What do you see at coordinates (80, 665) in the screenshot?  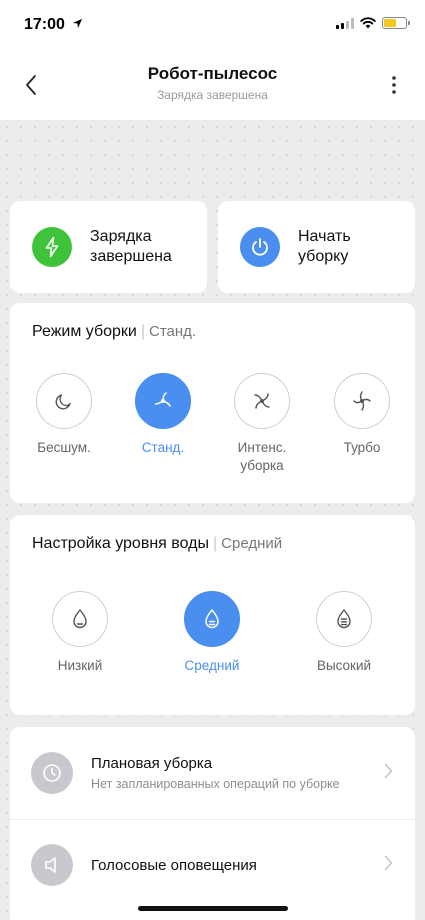 I see `water-low-label: Низкий` at bounding box center [80, 665].